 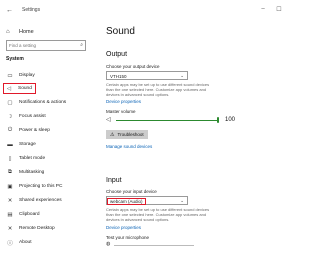 I want to click on sidebar-item-multitasking: ⧉ Multitasking, so click(x=25, y=172).